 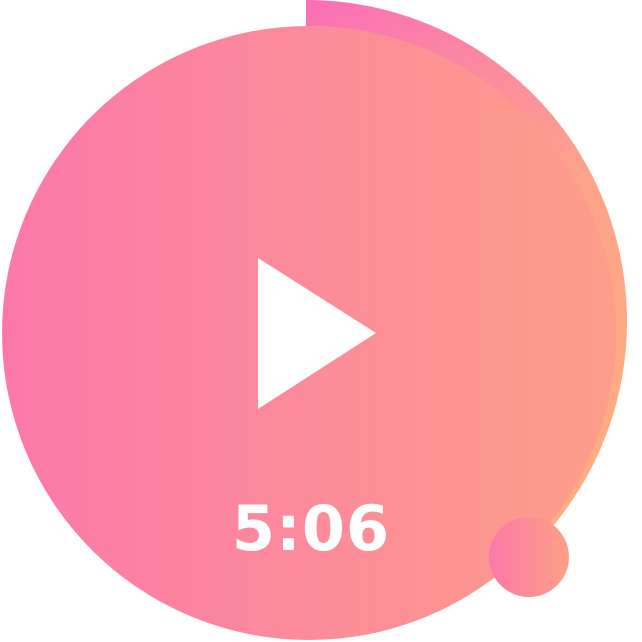 What do you see at coordinates (529, 557) in the screenshot?
I see `progress-scrub-handle` at bounding box center [529, 557].